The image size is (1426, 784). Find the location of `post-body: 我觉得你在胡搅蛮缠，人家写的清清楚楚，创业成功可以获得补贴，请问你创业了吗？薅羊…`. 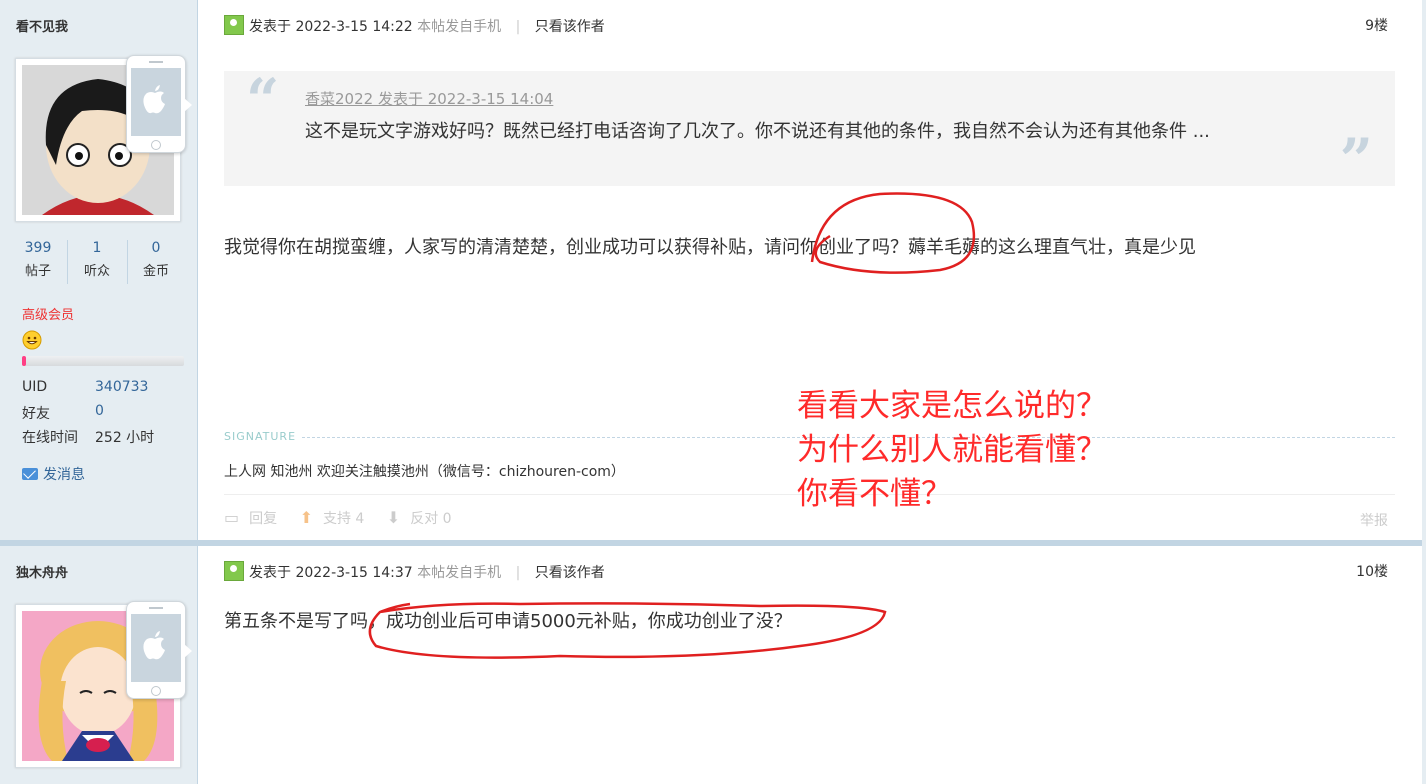

post-body: 我觉得你在胡搅蛮缠，人家写的清清楚楚，创业成功可以获得补贴，请问你创业了吗？薅羊… is located at coordinates (710, 247).